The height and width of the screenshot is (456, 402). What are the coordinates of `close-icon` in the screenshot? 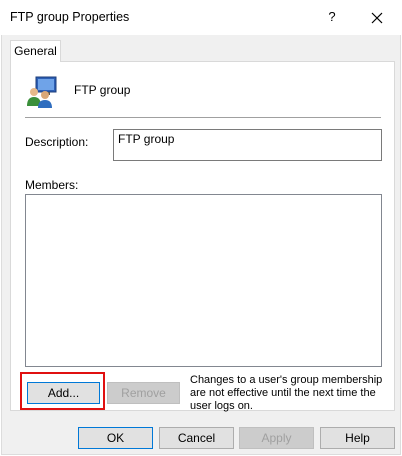 It's located at (377, 18).